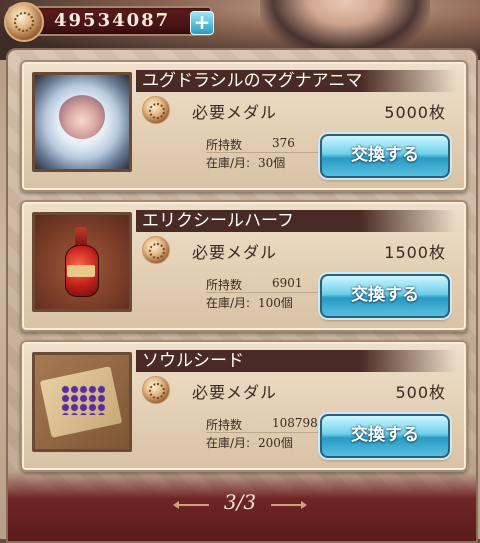  What do you see at coordinates (190, 504) in the screenshot?
I see `prev-page-arrow-icon` at bounding box center [190, 504].